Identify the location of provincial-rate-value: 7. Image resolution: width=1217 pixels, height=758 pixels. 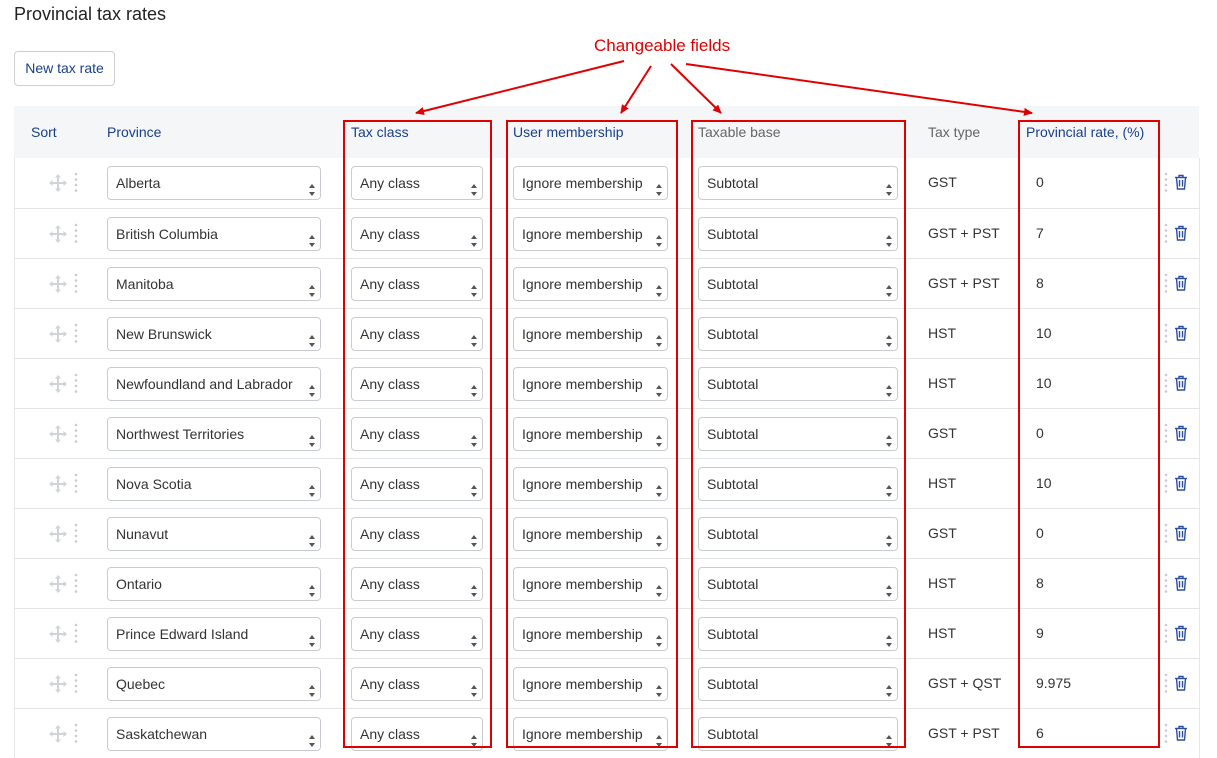
(1040, 233).